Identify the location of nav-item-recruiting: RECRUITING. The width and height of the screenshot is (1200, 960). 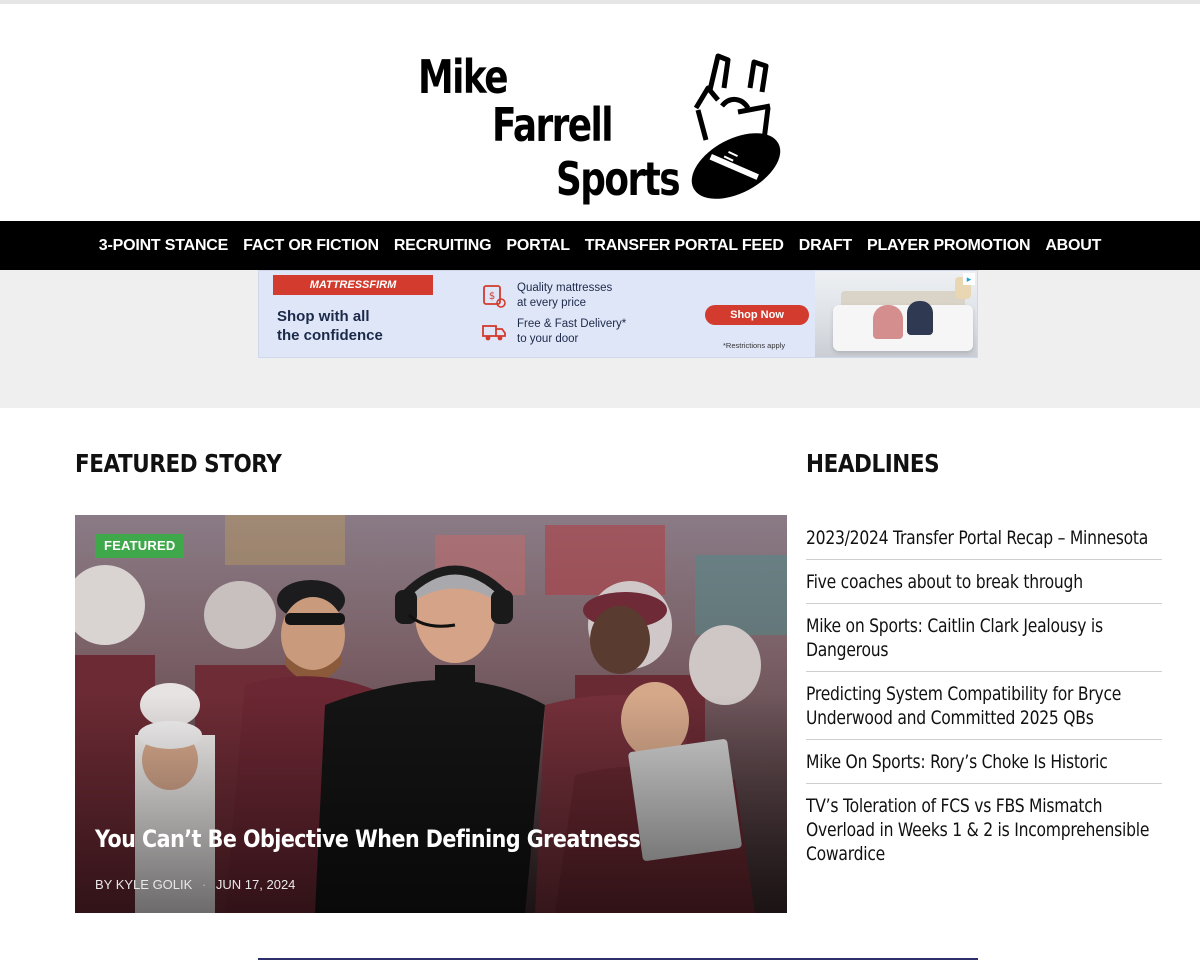
(442, 246).